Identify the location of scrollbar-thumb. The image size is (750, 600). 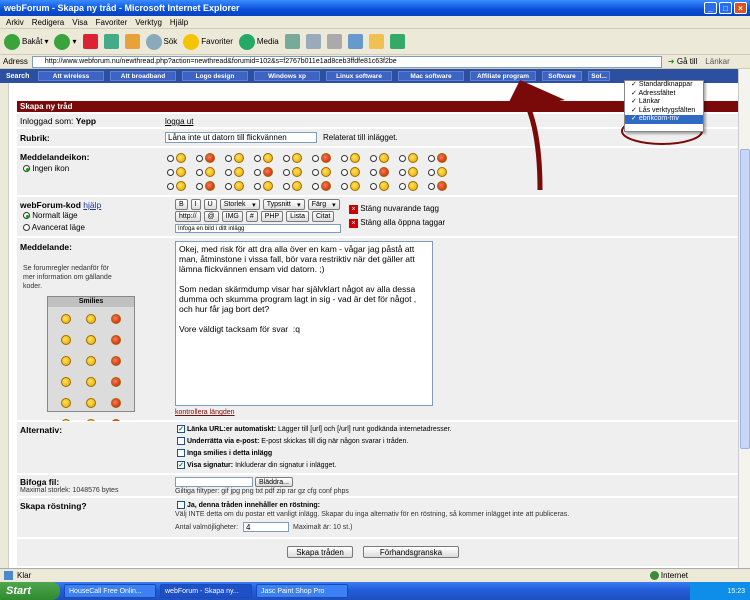
(745, 299).